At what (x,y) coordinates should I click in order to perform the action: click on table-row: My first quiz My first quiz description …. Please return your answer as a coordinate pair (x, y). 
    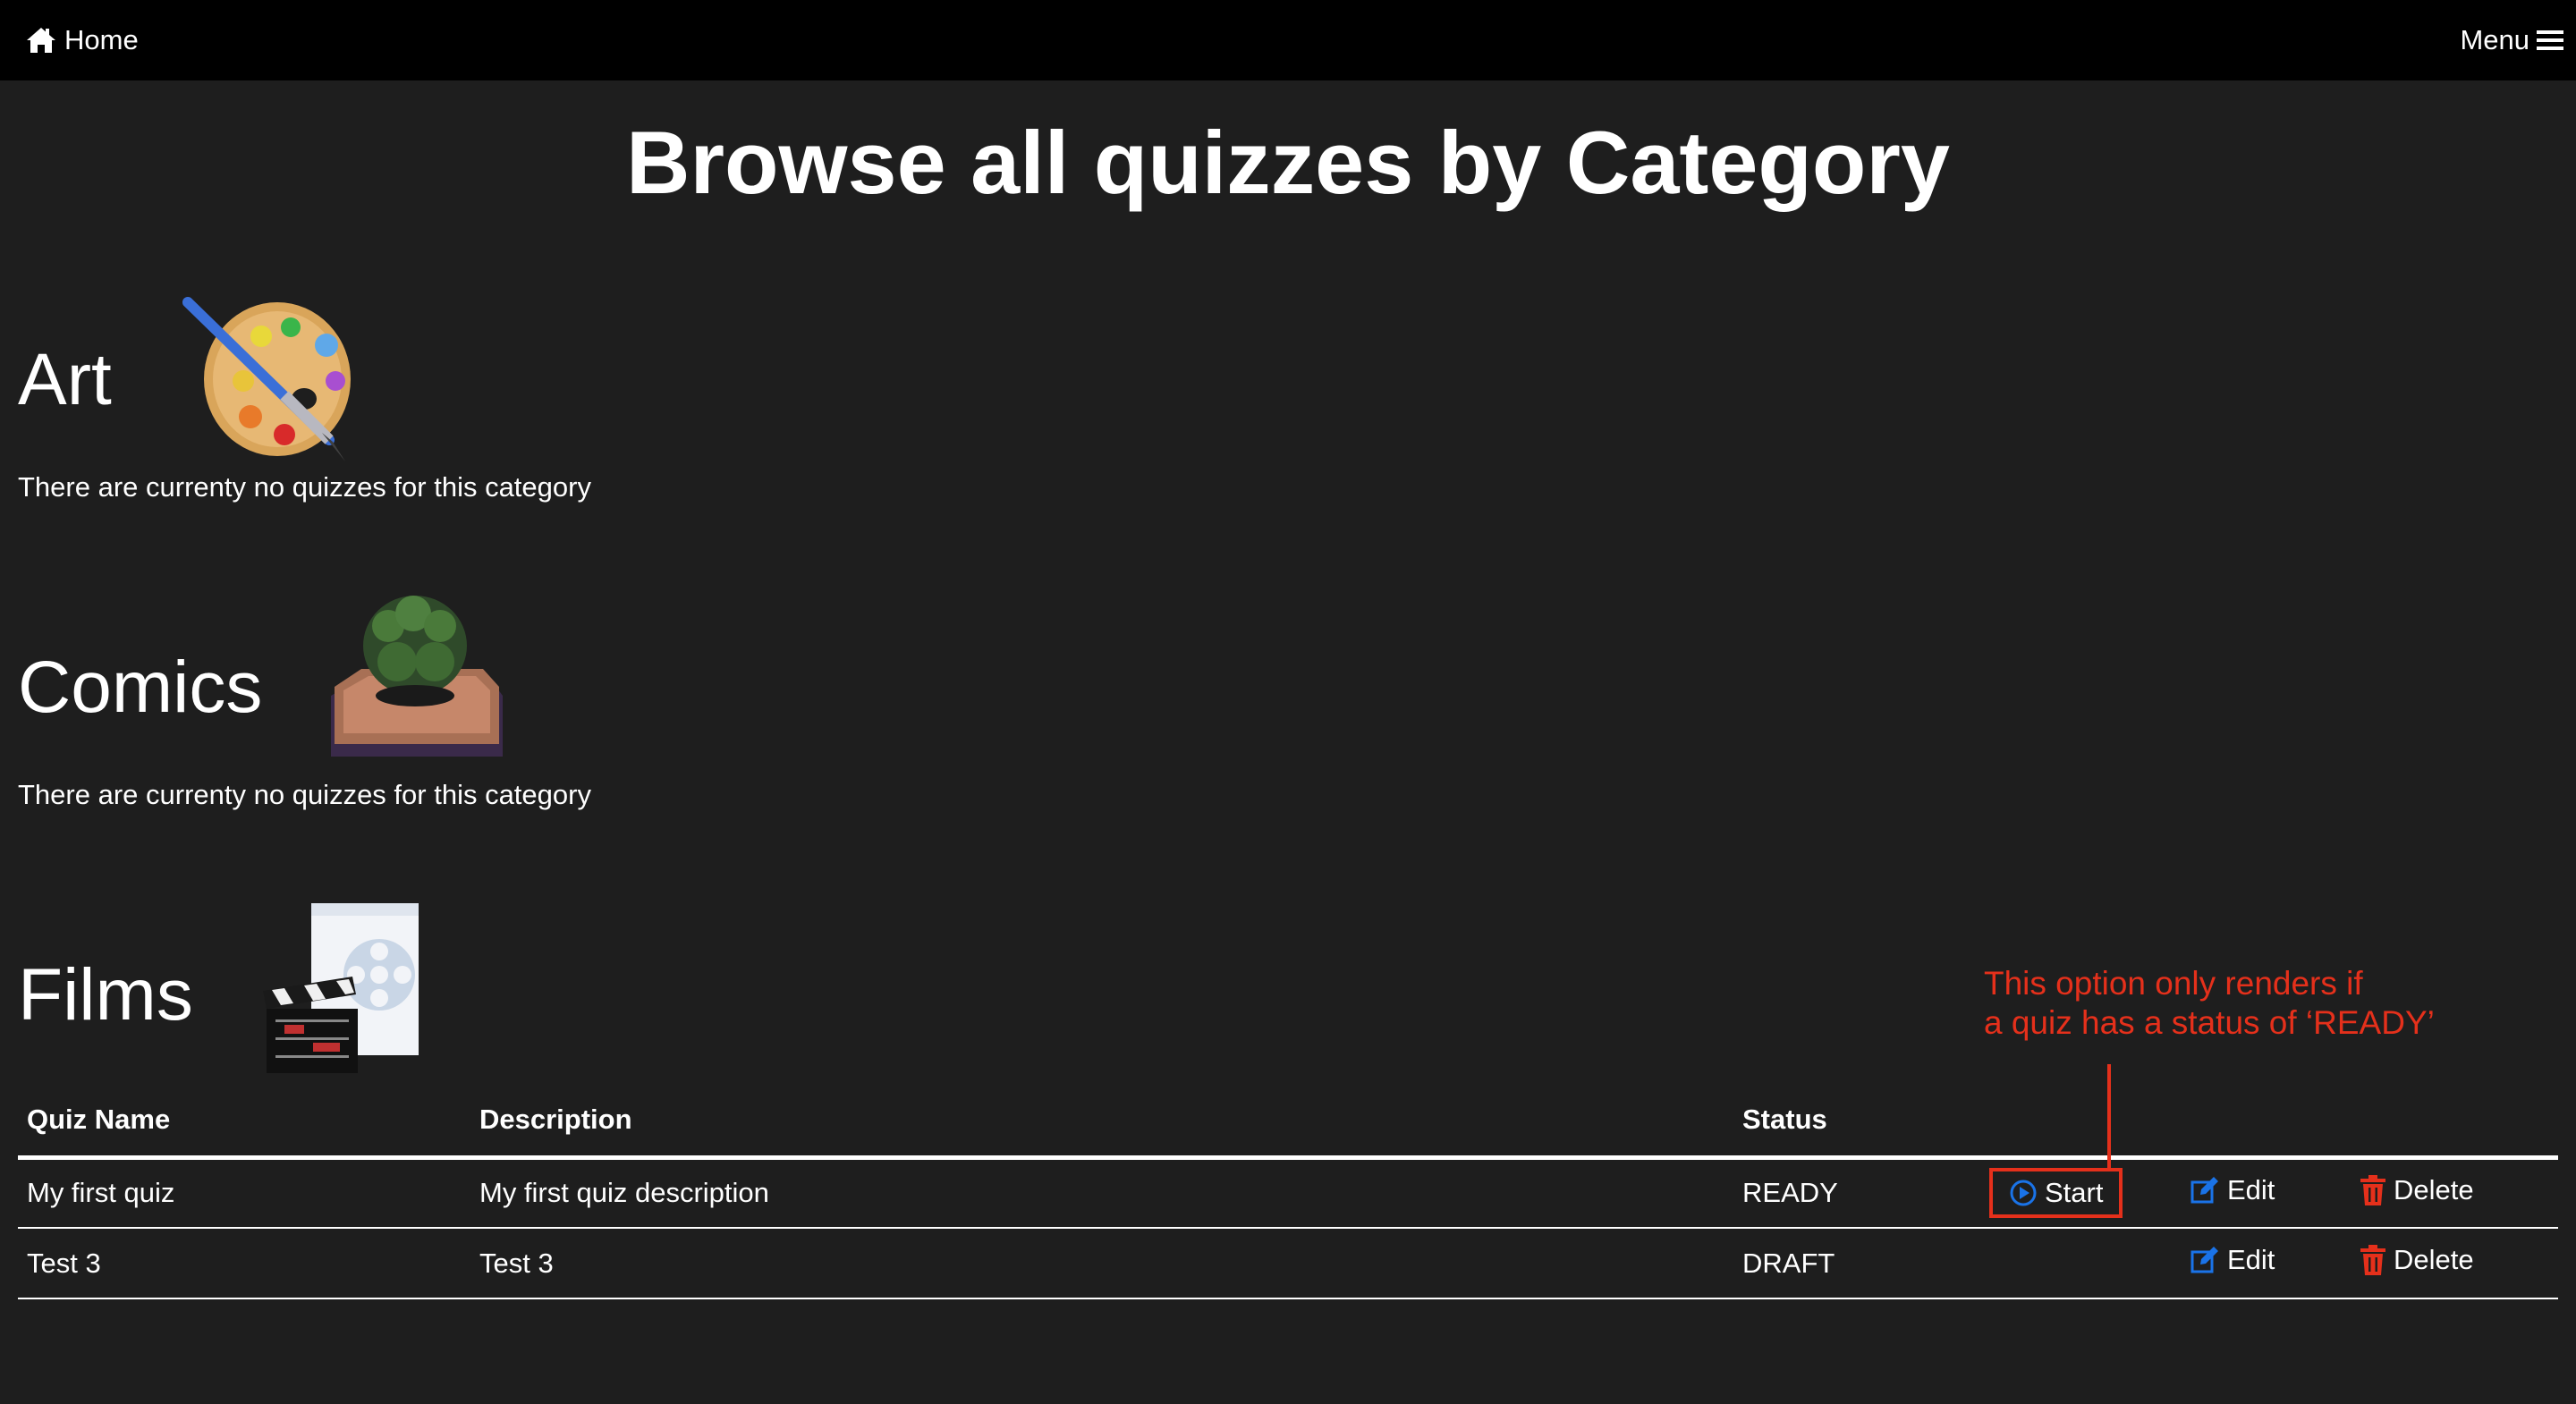
    Looking at the image, I should click on (1288, 1193).